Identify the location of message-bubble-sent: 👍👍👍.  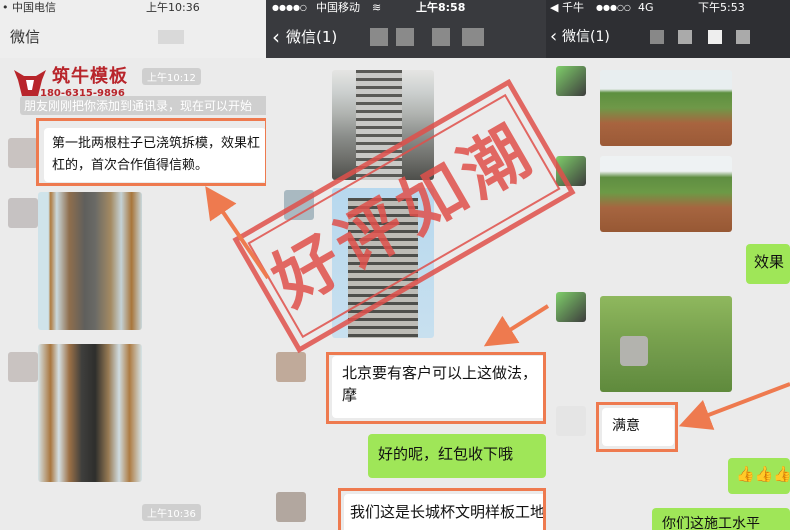
(759, 476).